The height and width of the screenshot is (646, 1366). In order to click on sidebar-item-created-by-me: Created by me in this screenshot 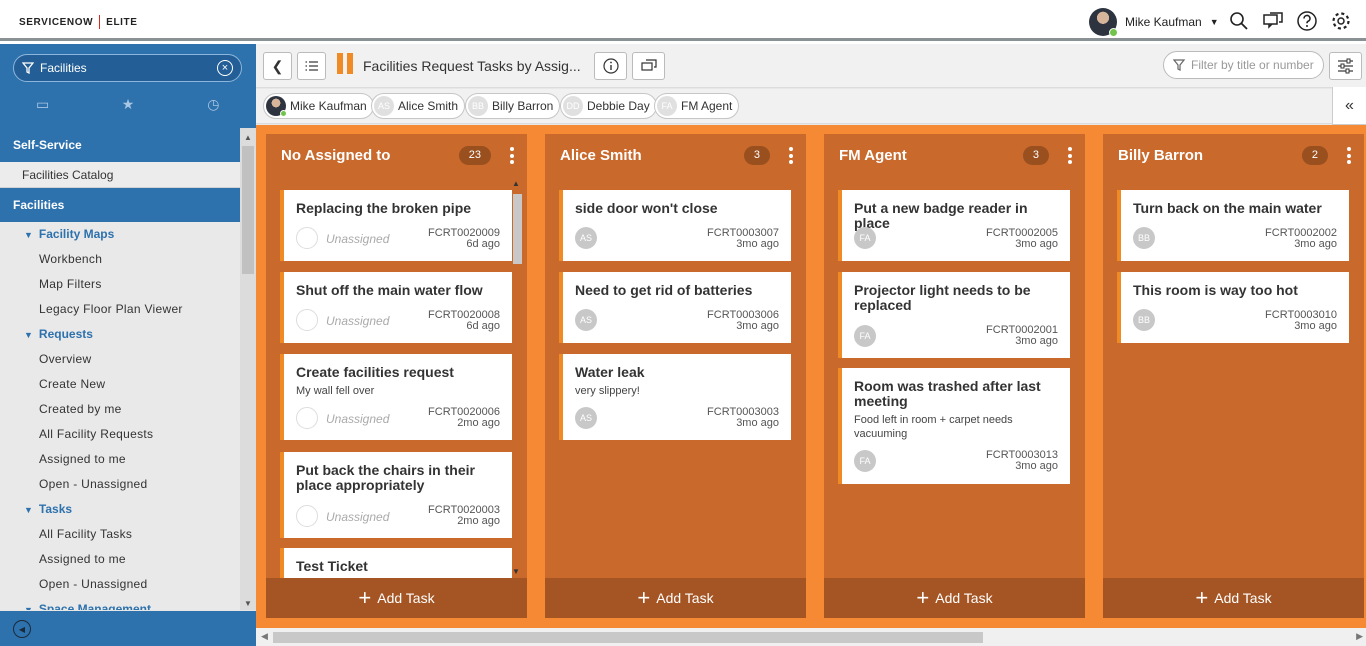, I will do `click(120, 409)`.